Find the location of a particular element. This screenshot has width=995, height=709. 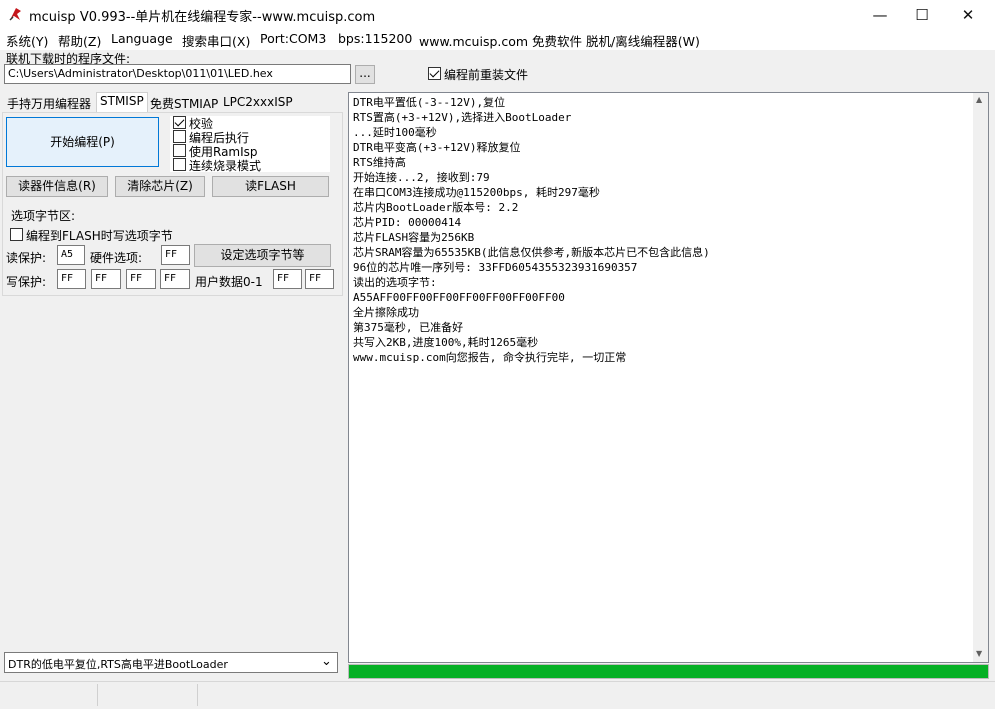

write-protect-field-1: FF is located at coordinates (106, 279).